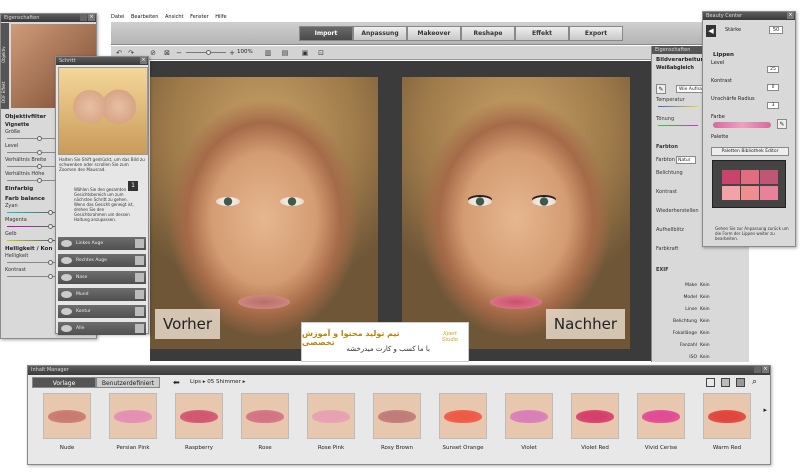 Image resolution: width=800 pixels, height=473 pixels. I want to click on tab-vorlage: Vorlage, so click(64, 382).